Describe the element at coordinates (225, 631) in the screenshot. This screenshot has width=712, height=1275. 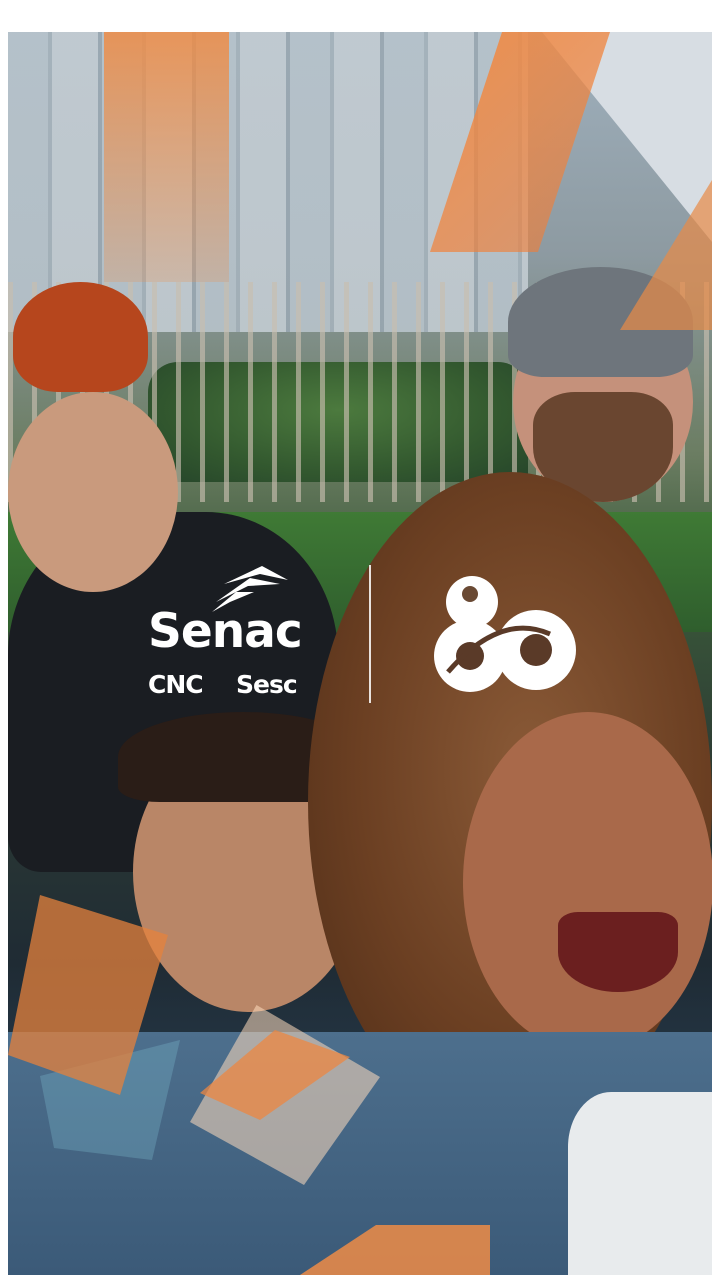
I see `senac-wordmark: Senac` at that location.